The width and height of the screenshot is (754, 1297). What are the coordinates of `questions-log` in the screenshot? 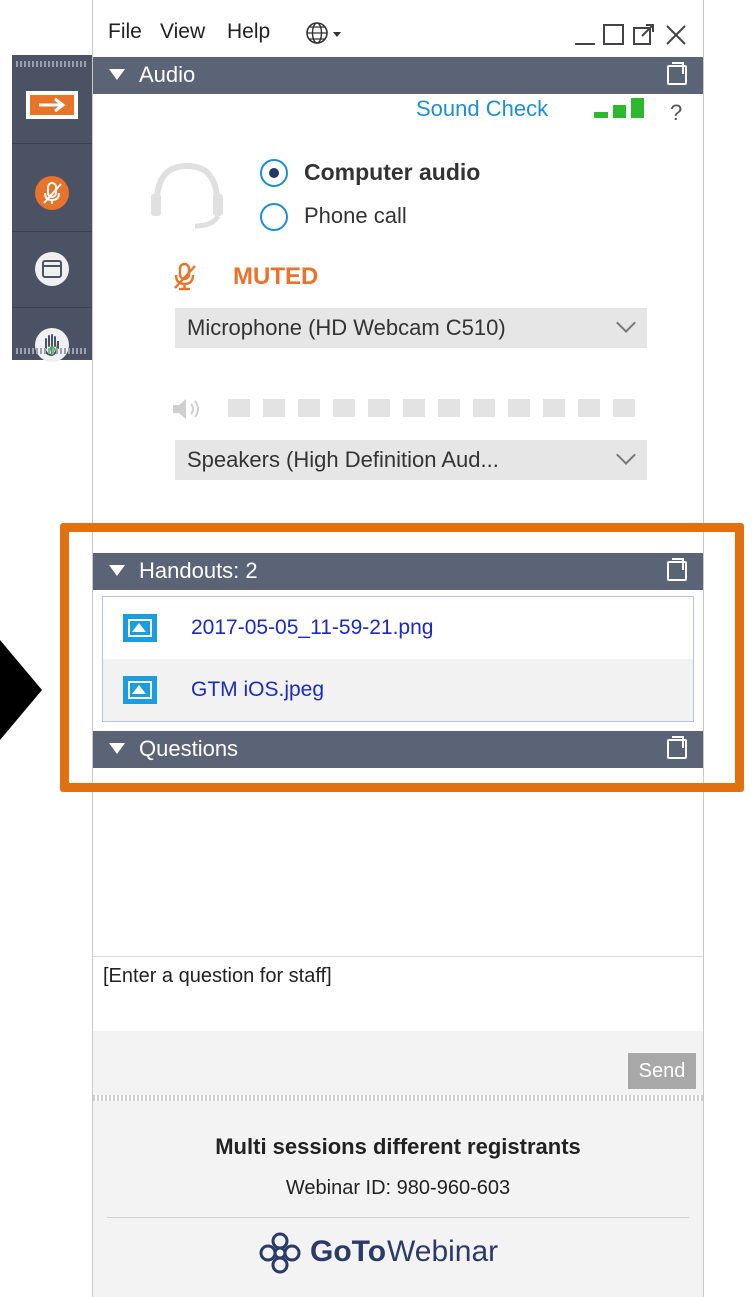 It's located at (398, 862).